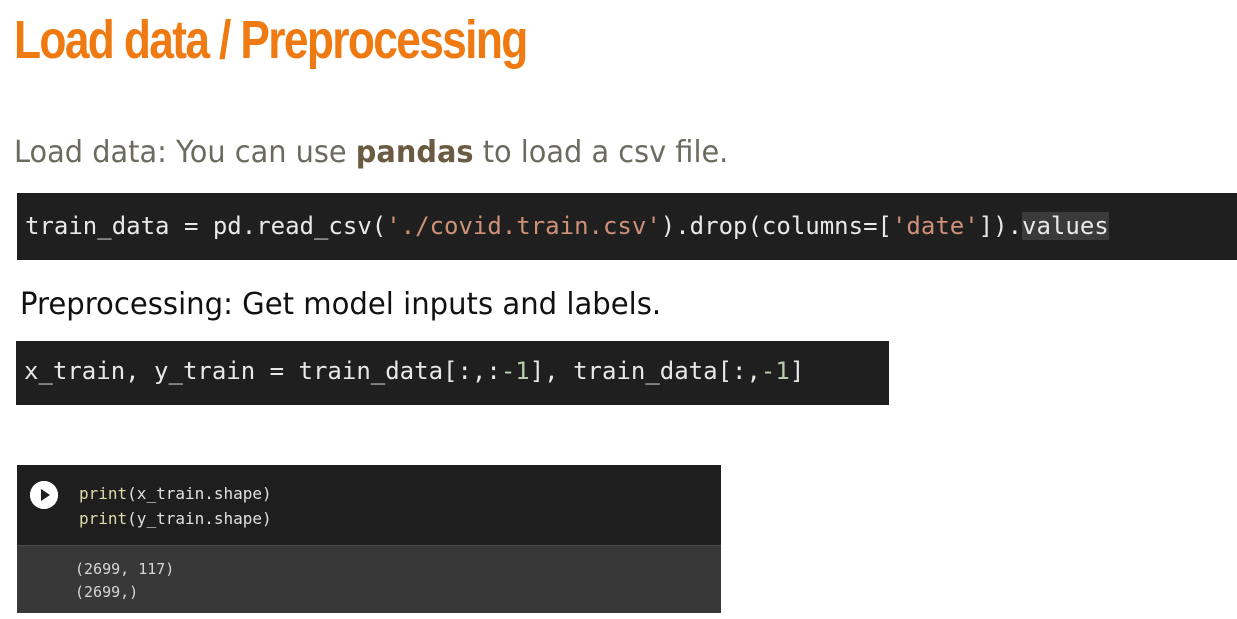 The height and width of the screenshot is (619, 1237). I want to click on play-circle-icon, so click(44, 495).